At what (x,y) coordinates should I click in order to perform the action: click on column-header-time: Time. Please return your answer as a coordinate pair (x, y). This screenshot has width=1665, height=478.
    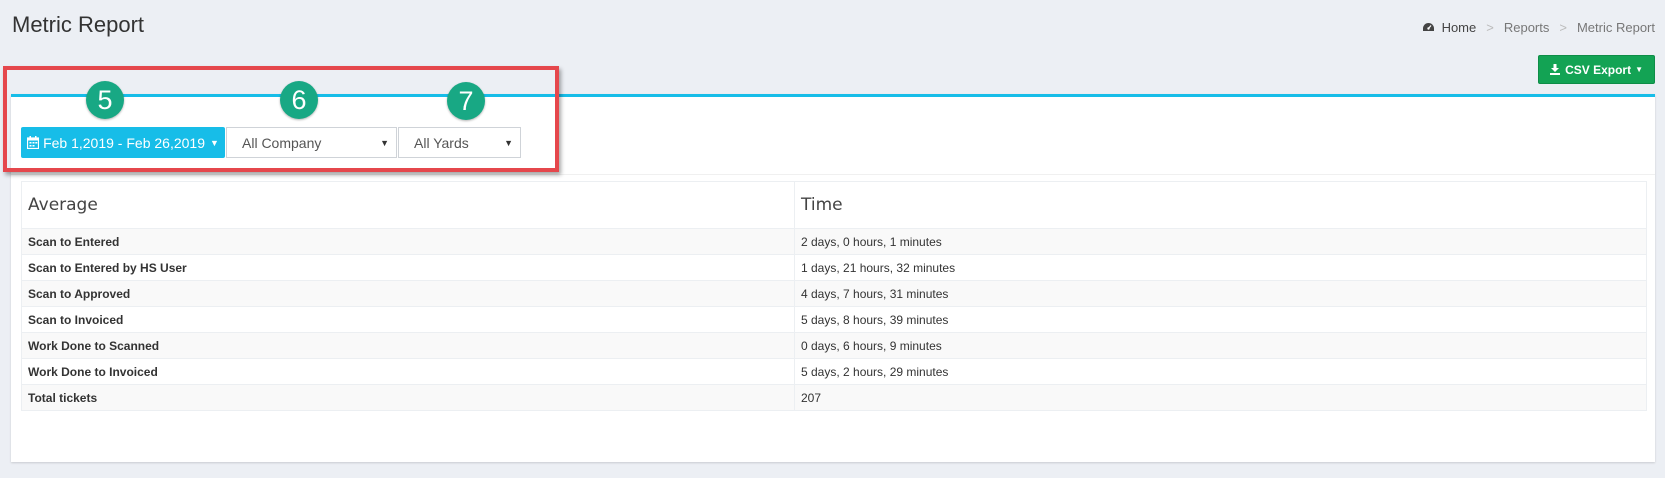
    Looking at the image, I should click on (1220, 205).